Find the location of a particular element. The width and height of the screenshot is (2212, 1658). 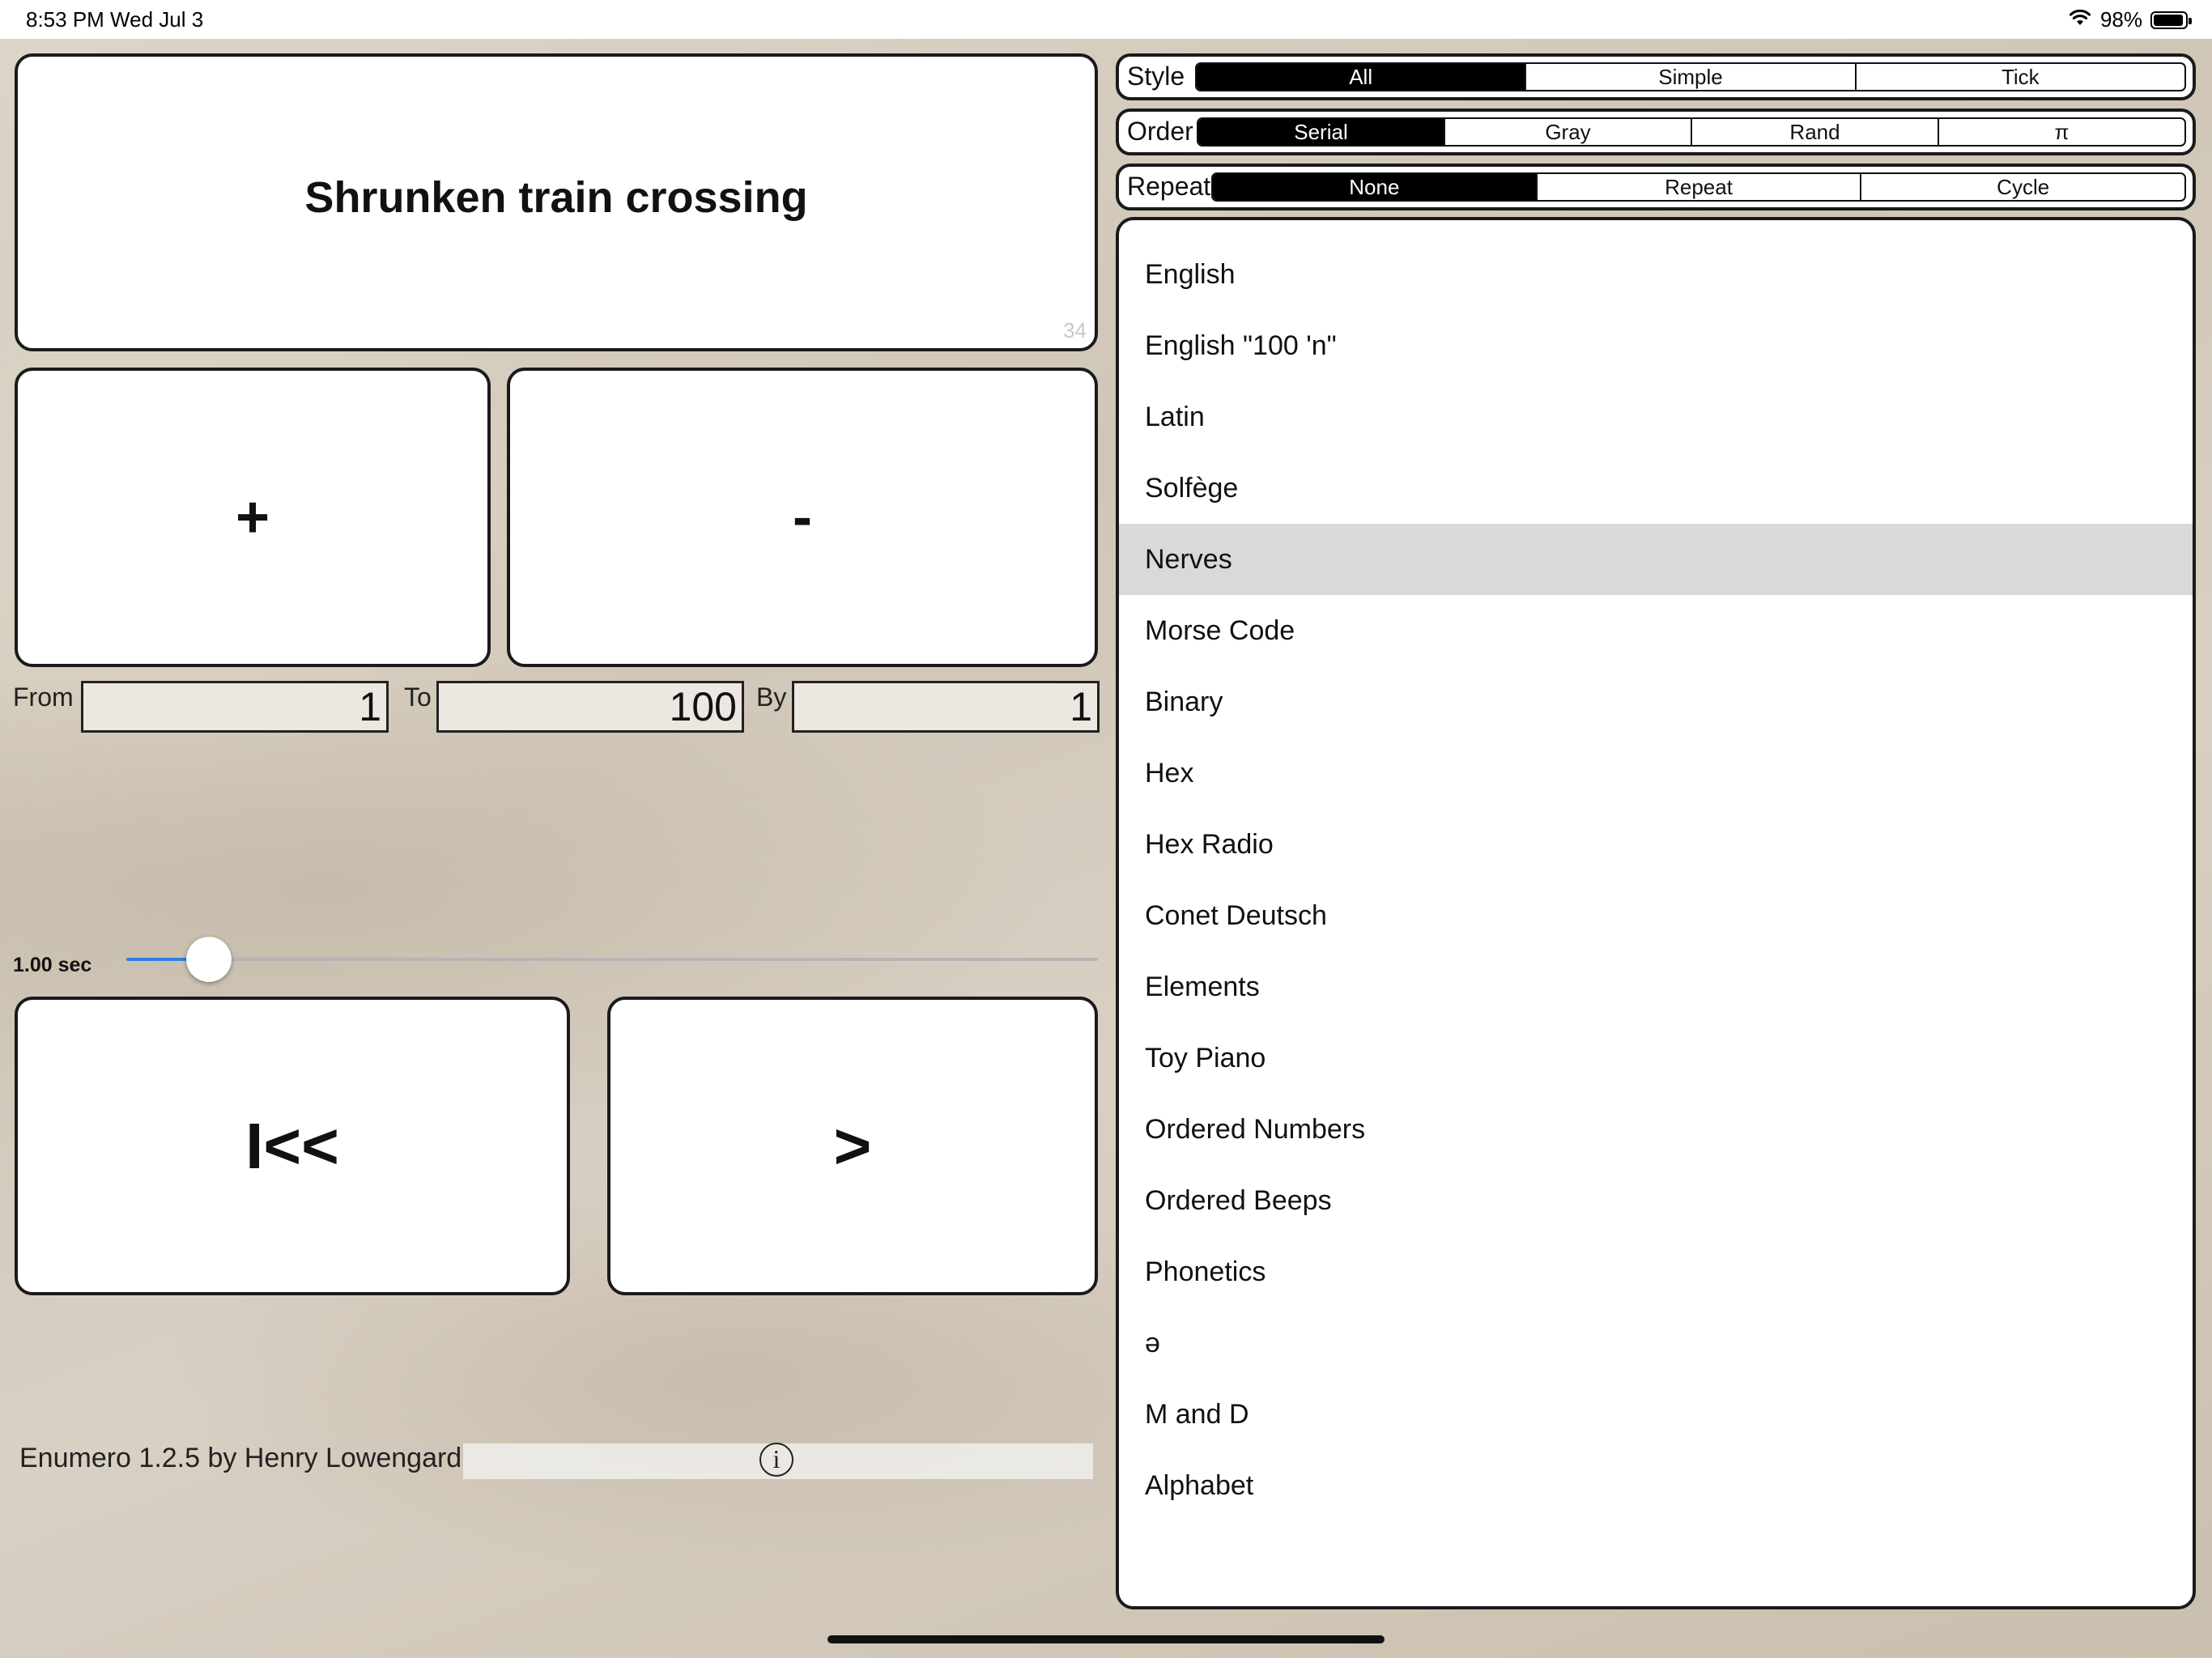

order-segment-pi: π is located at coordinates (2061, 132).